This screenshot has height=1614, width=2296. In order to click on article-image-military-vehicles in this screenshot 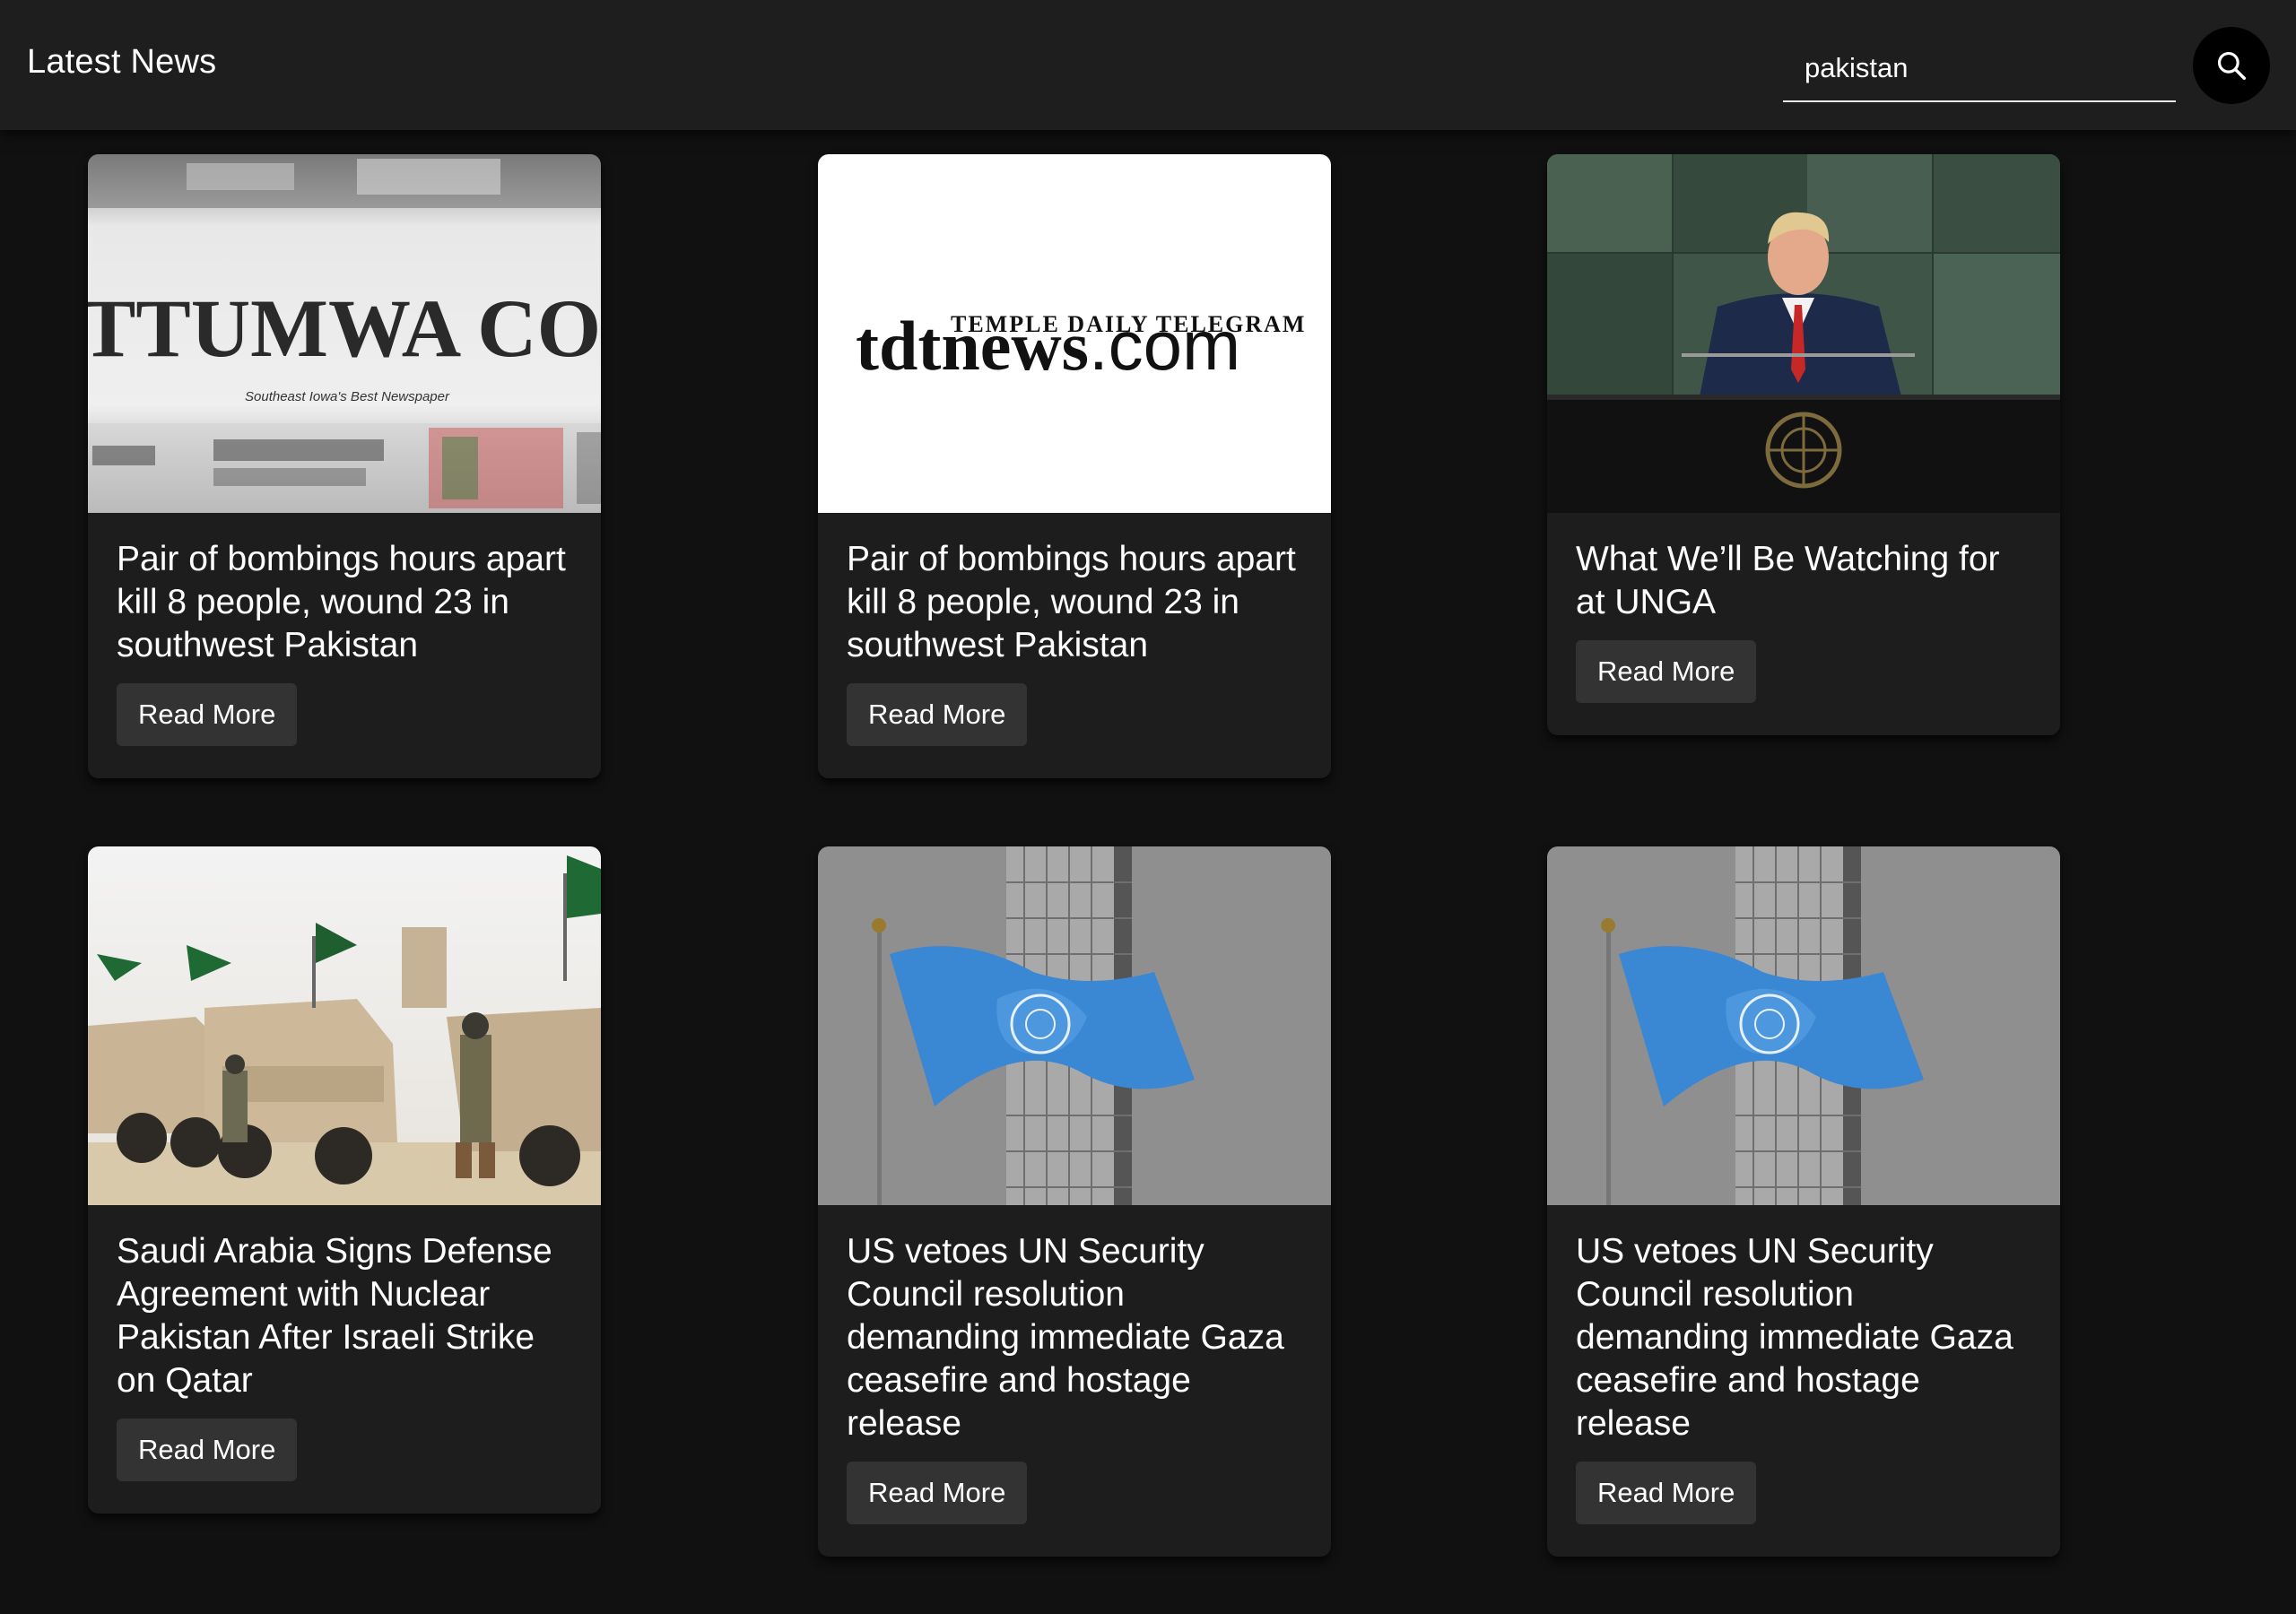, I will do `click(344, 1025)`.